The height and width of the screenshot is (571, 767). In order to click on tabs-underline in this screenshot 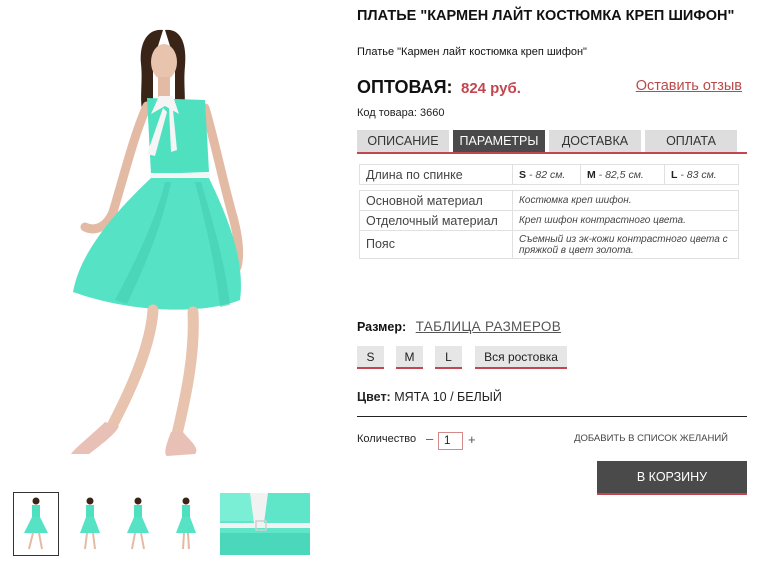, I will do `click(552, 153)`.